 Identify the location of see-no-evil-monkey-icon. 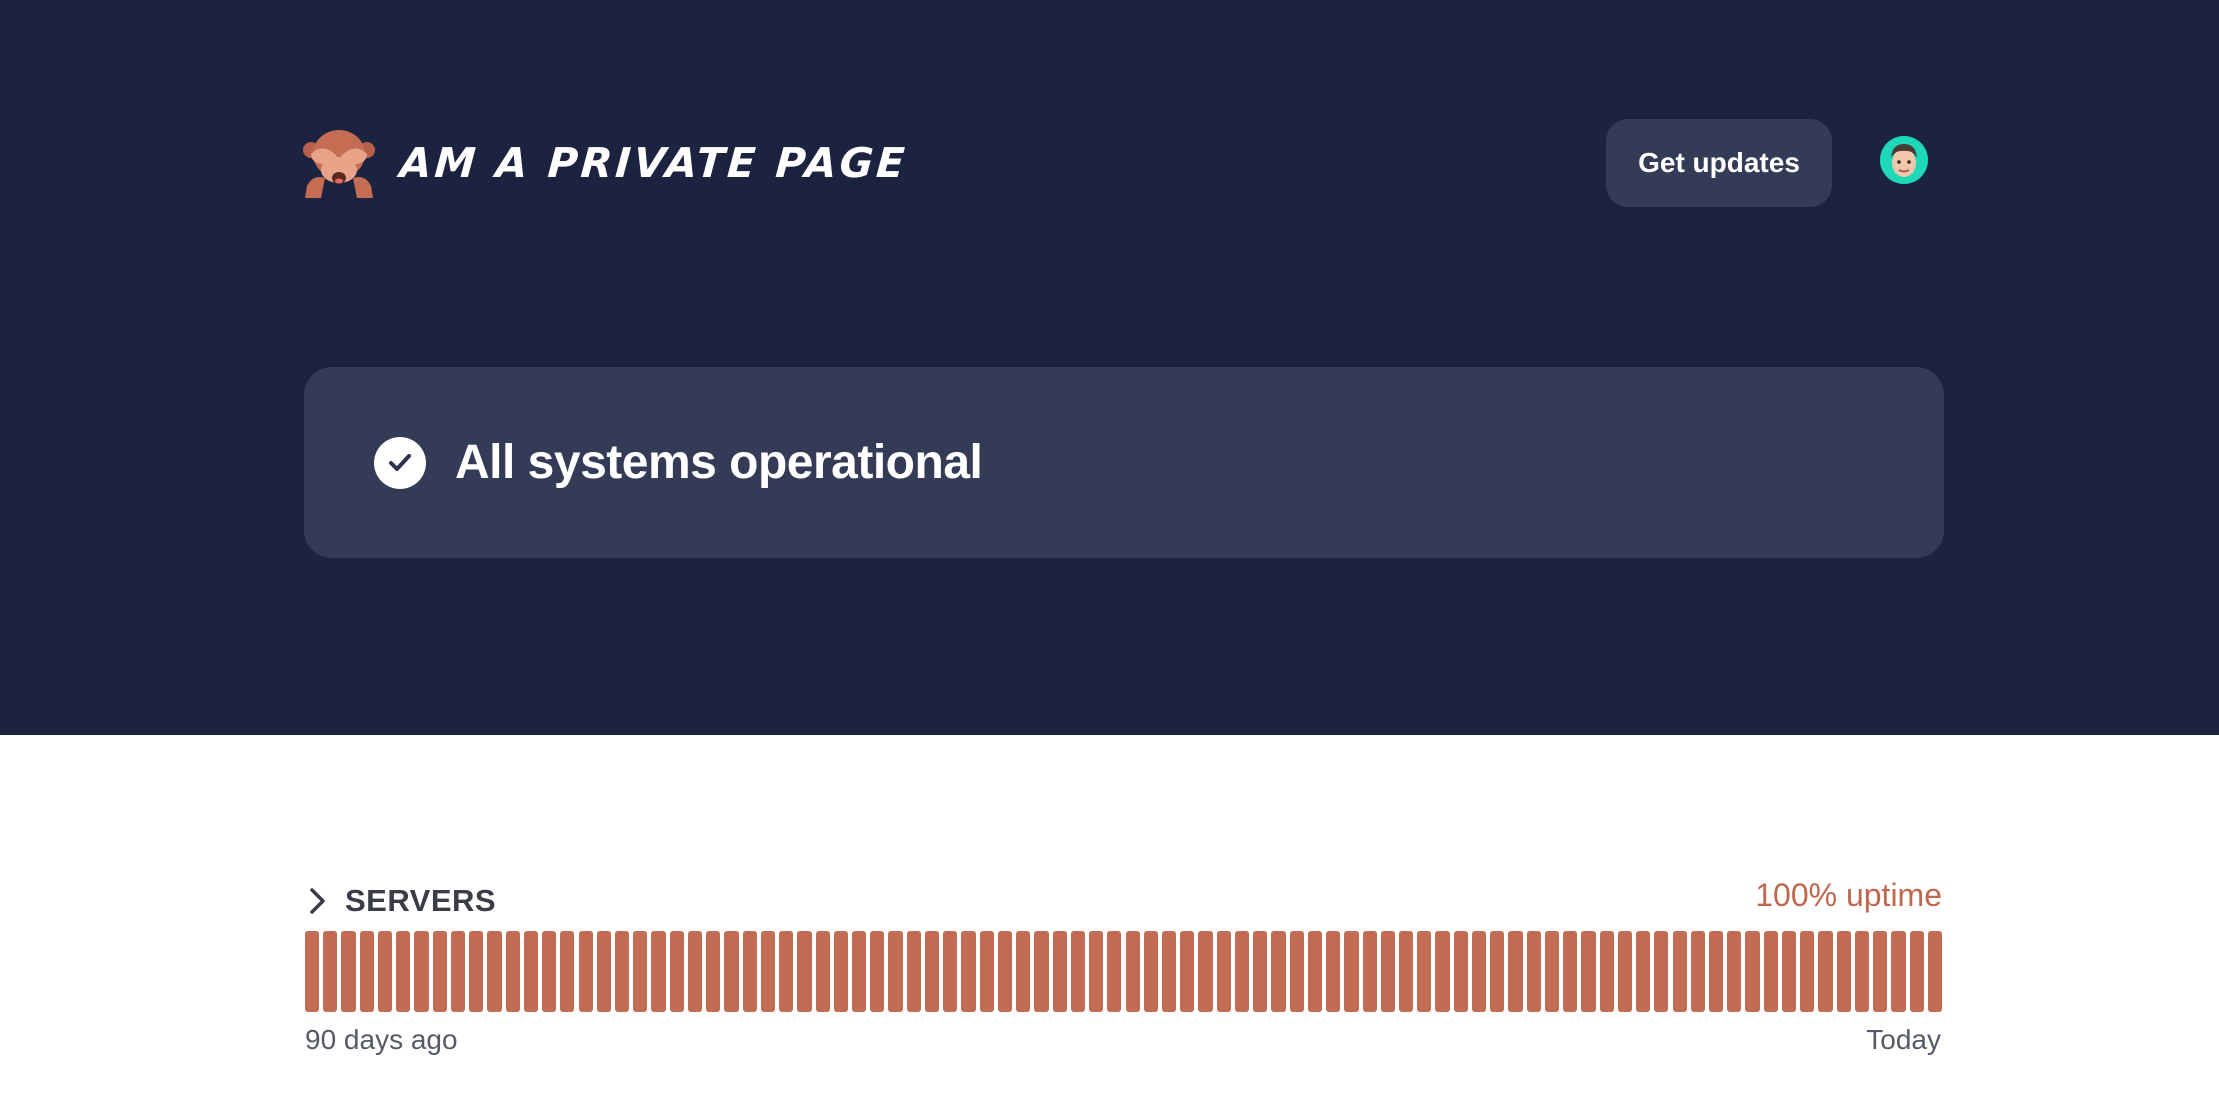
(339, 163).